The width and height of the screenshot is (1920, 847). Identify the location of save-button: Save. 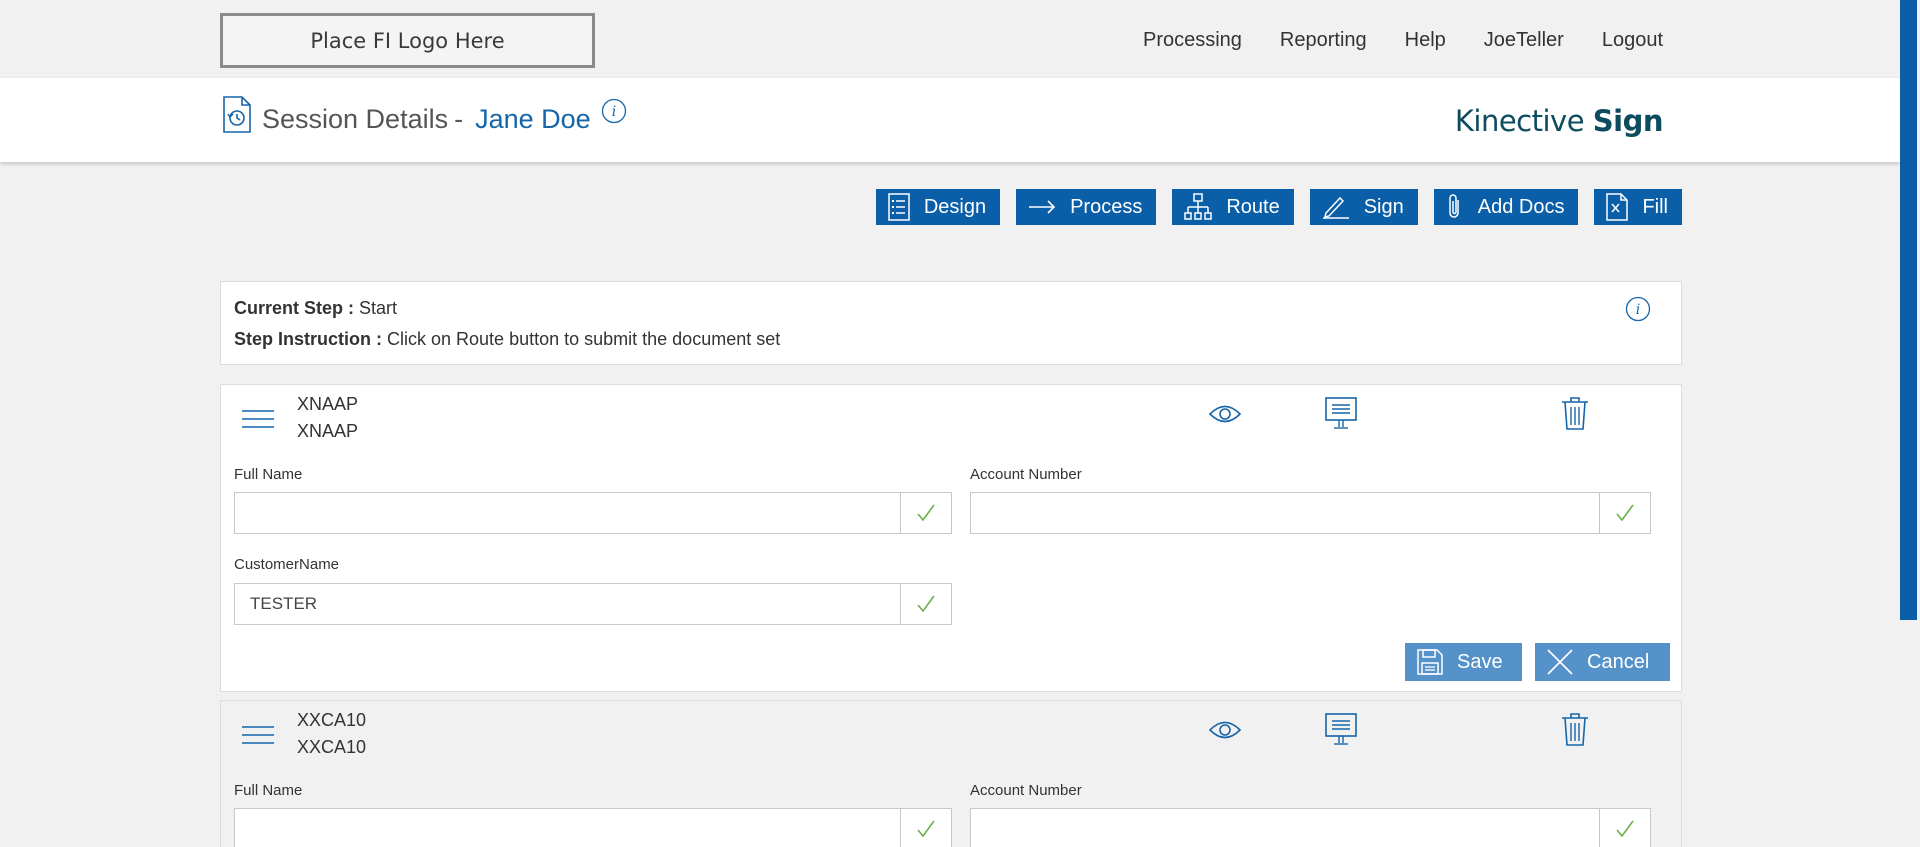
(1463, 662).